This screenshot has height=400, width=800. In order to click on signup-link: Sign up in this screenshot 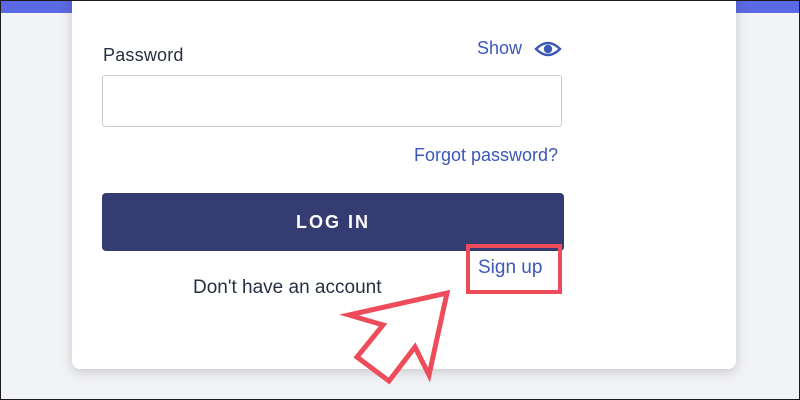, I will do `click(510, 268)`.